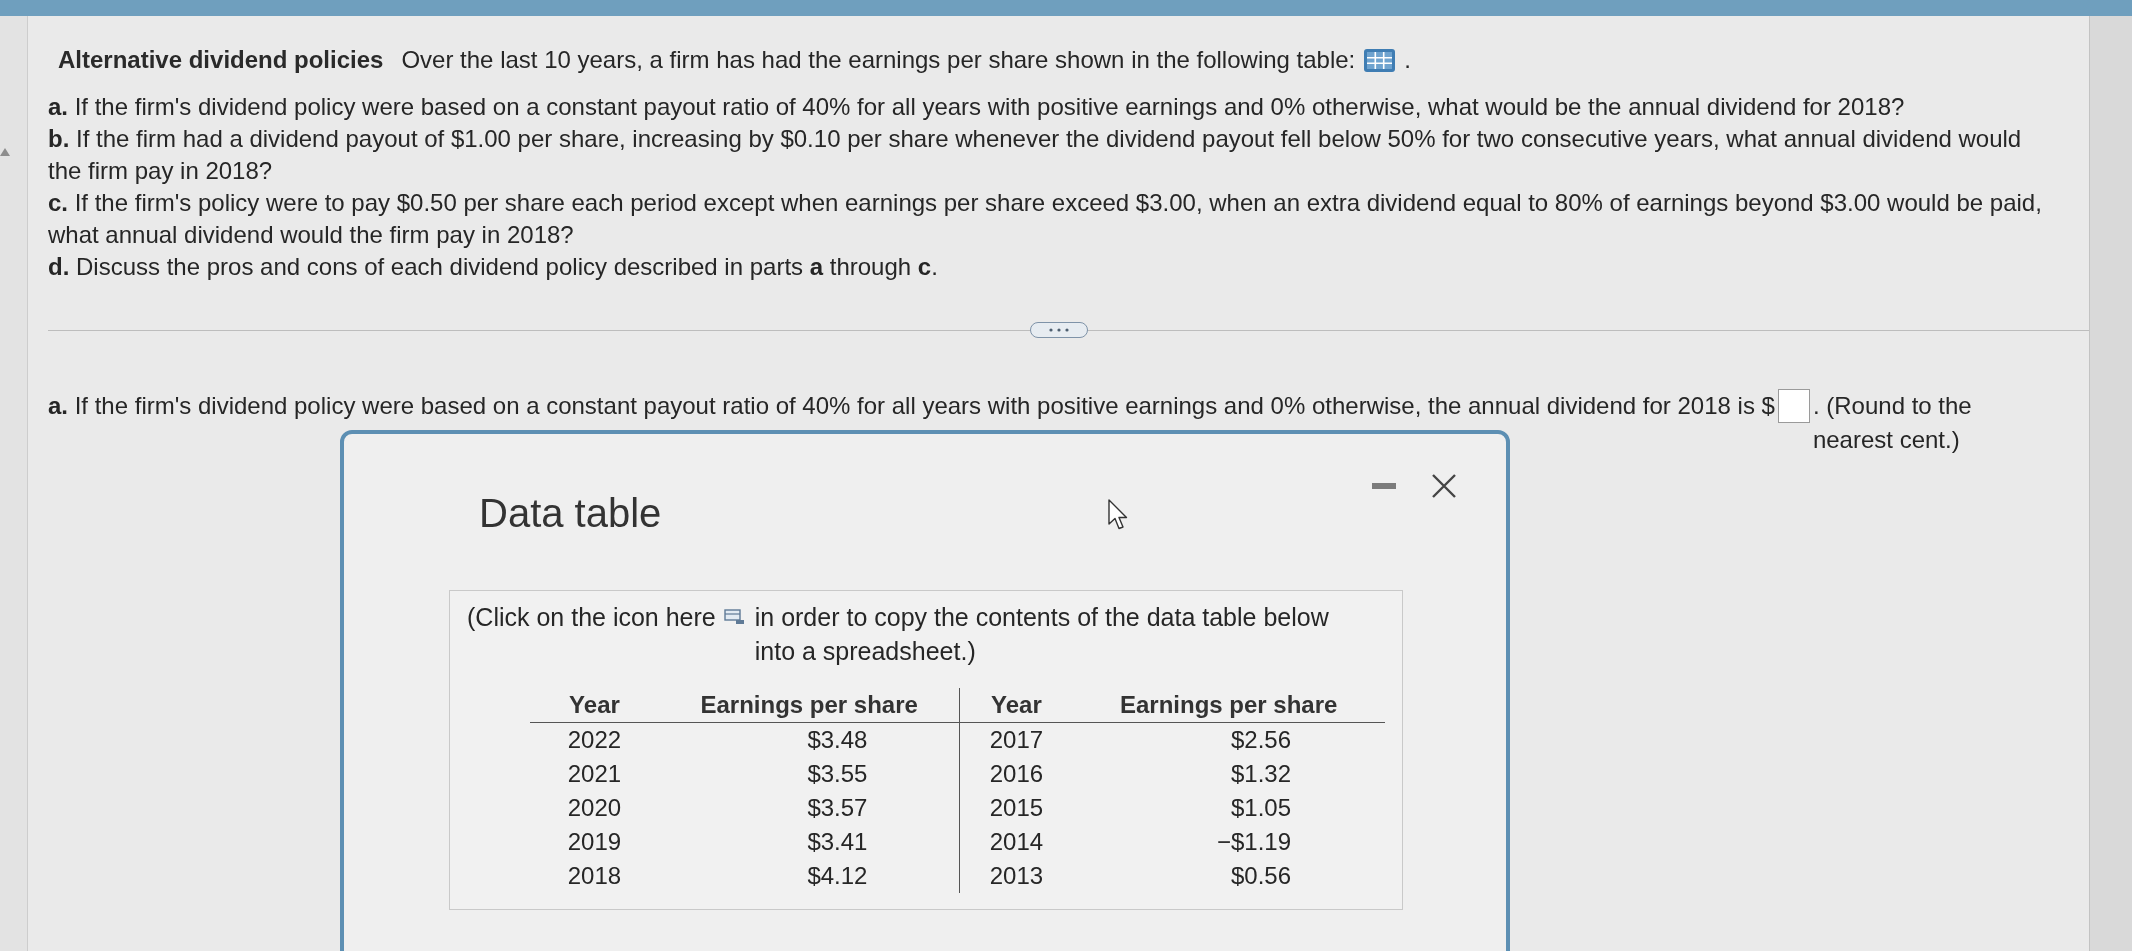  What do you see at coordinates (1016, 842) in the screenshot?
I see `table-cell: 2014` at bounding box center [1016, 842].